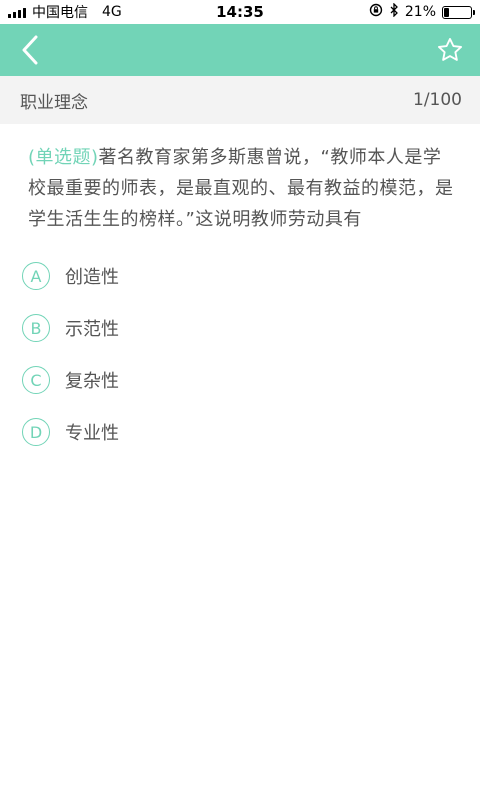 The image size is (480, 800). What do you see at coordinates (458, 12) in the screenshot?
I see `battery-icon` at bounding box center [458, 12].